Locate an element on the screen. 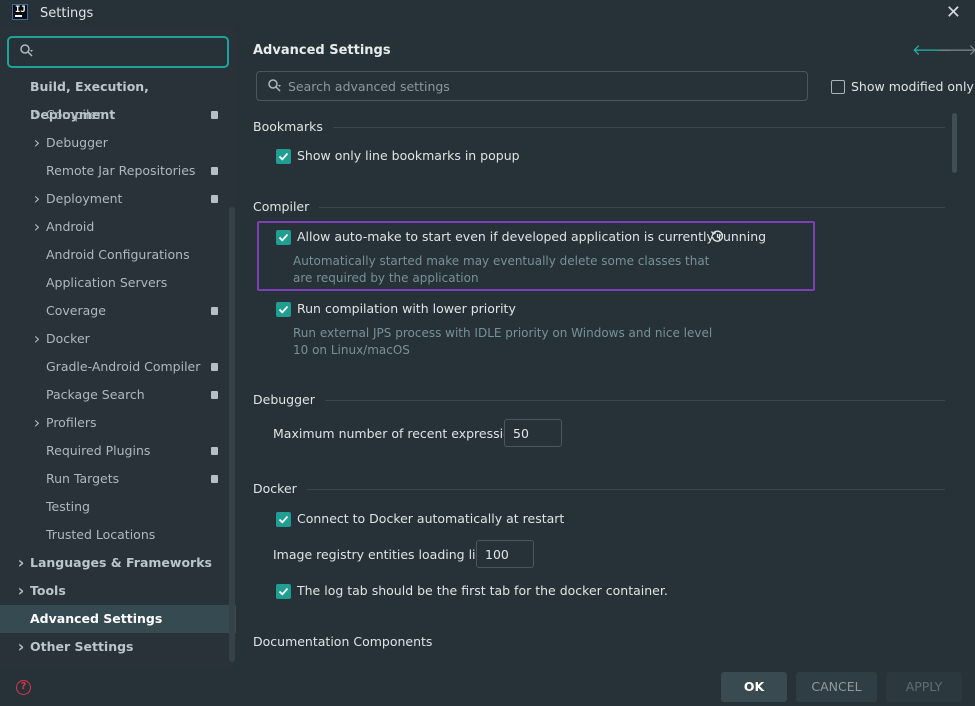 This screenshot has width=975, height=706. window-title: Settings is located at coordinates (67, 13).